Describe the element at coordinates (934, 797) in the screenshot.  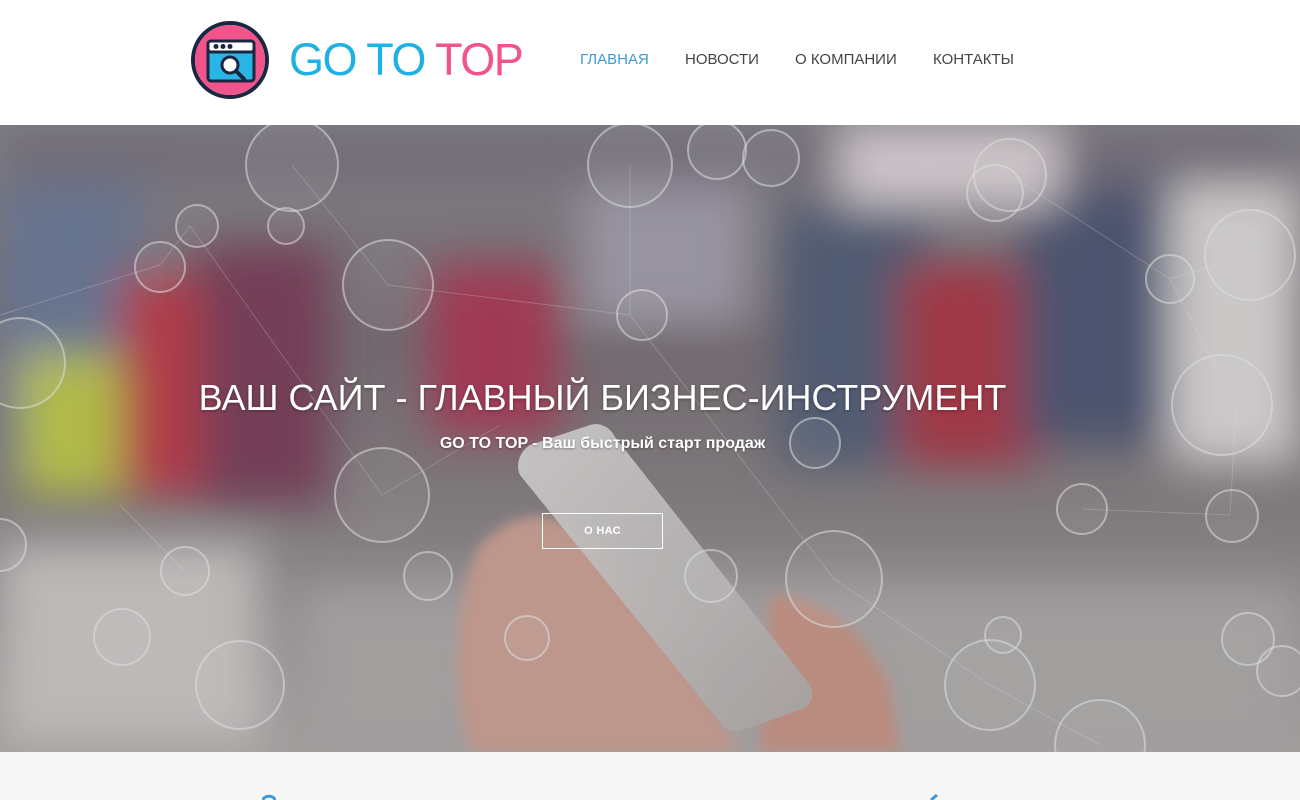
I see `feature-icon-right` at that location.